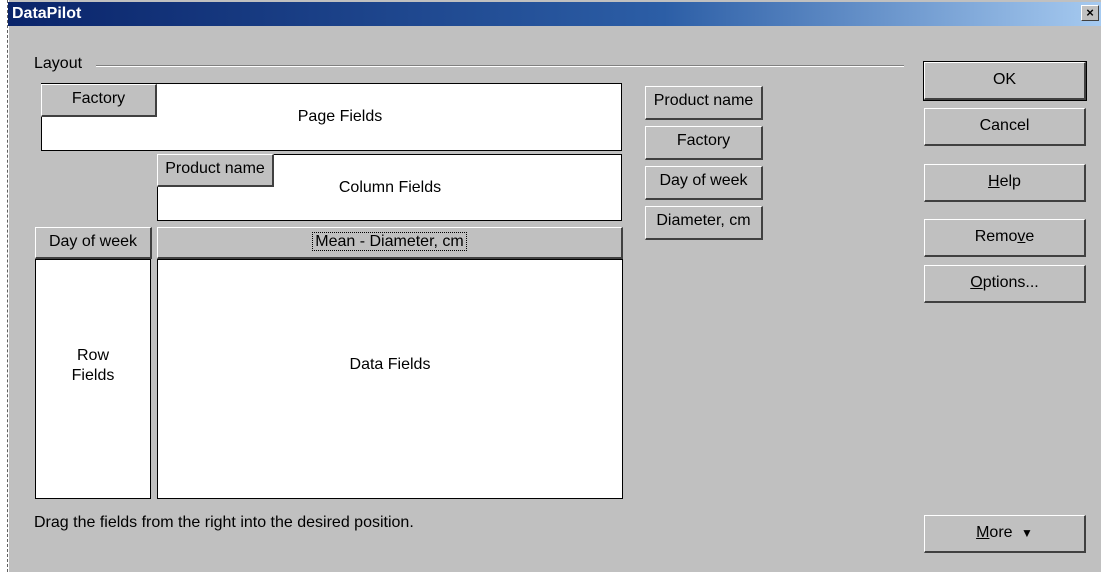 The height and width of the screenshot is (572, 1101). I want to click on window-title: DataPilot, so click(47, 13).